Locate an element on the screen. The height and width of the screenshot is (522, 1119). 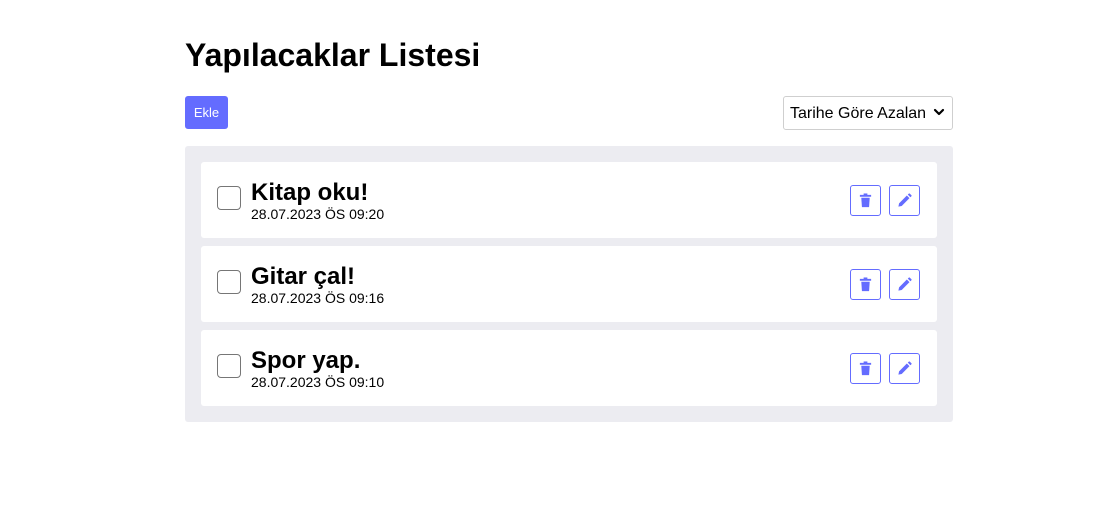
todo-date: 28.07.2023 ÖS 09:16 is located at coordinates (318, 298).